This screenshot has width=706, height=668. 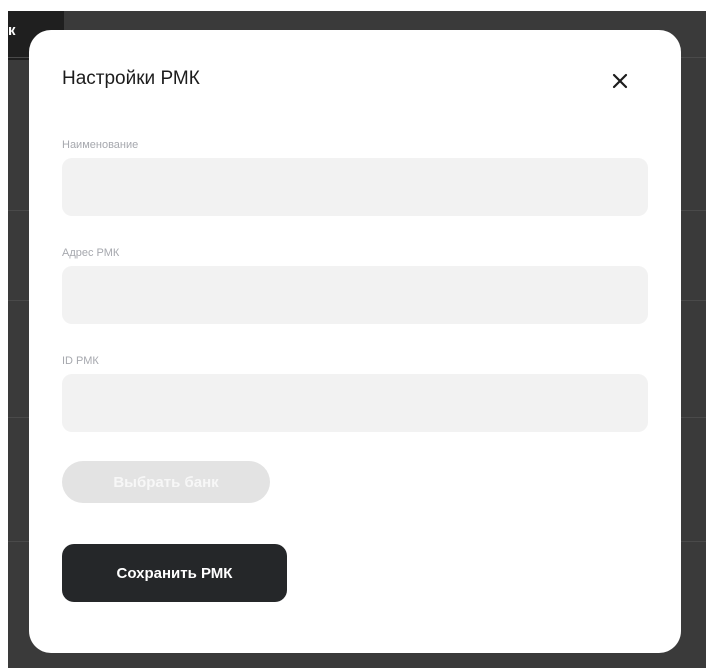 I want to click on name-field, so click(x=355, y=187).